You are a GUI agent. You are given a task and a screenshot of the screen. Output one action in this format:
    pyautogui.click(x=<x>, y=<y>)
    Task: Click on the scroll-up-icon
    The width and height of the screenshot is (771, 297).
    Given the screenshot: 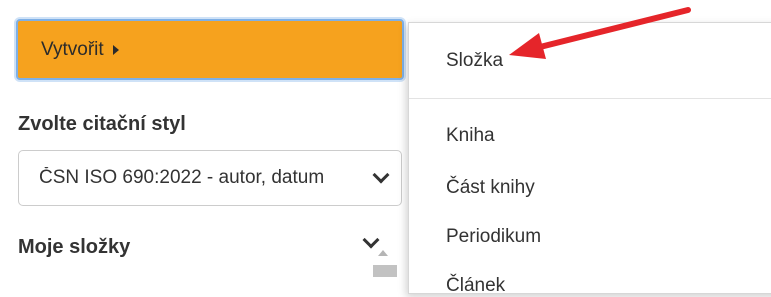 What is the action you would take?
    pyautogui.click(x=383, y=253)
    